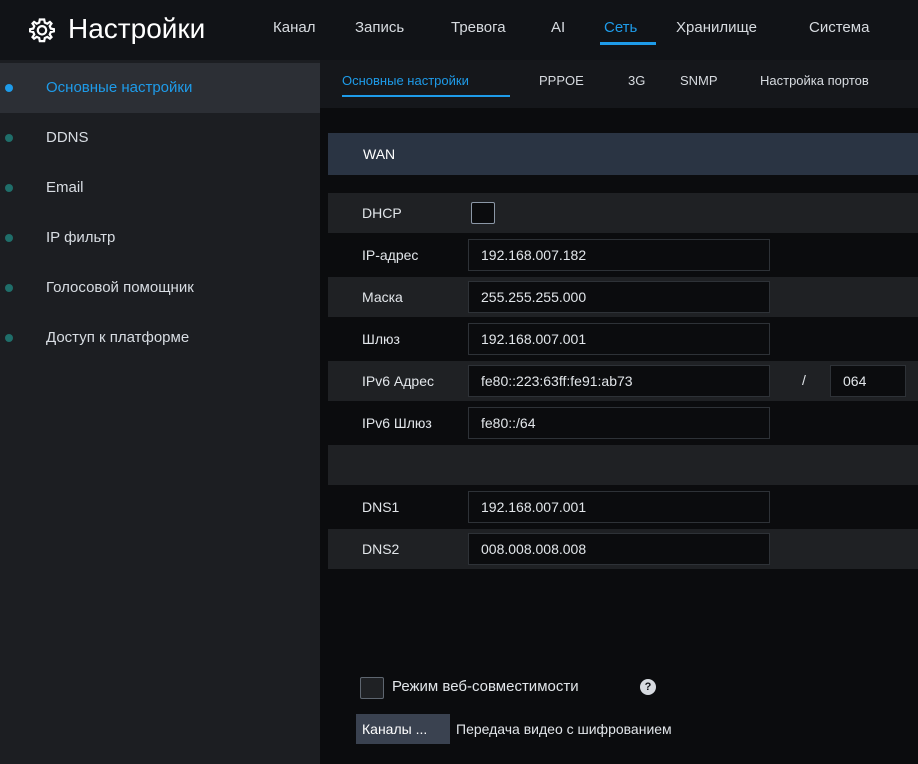  What do you see at coordinates (120, 287) in the screenshot?
I see `sidebar-item-label: Голосовой помощник` at bounding box center [120, 287].